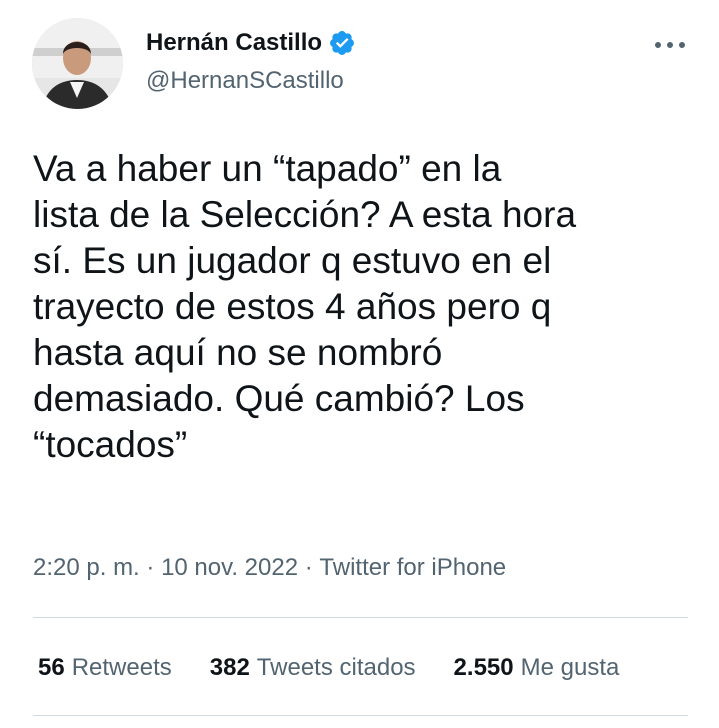 Image resolution: width=719 pixels, height=728 pixels. I want to click on quotes-stat: 382 Tweets citados, so click(313, 668).